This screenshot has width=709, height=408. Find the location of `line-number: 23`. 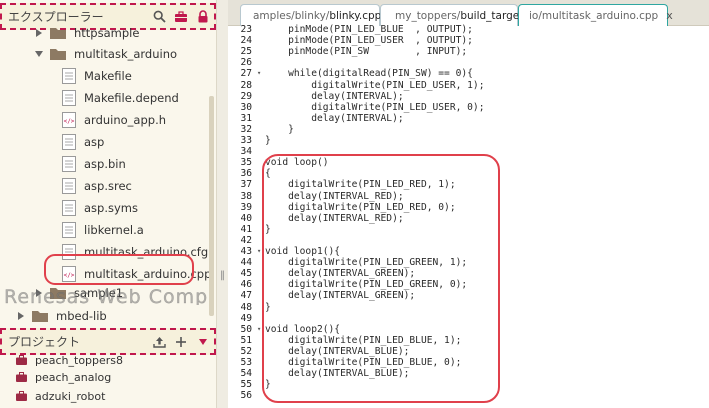

line-number: 23 is located at coordinates (246, 29).